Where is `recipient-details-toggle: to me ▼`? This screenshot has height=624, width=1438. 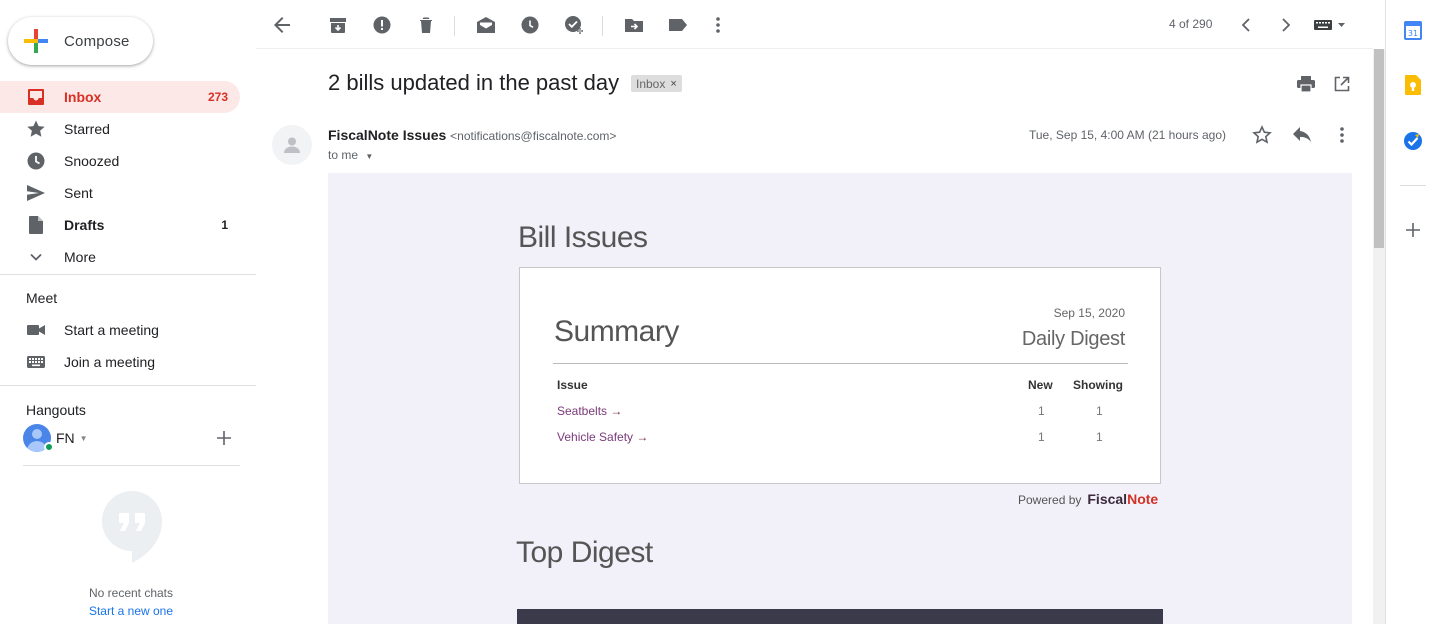 recipient-details-toggle: to me ▼ is located at coordinates (350, 155).